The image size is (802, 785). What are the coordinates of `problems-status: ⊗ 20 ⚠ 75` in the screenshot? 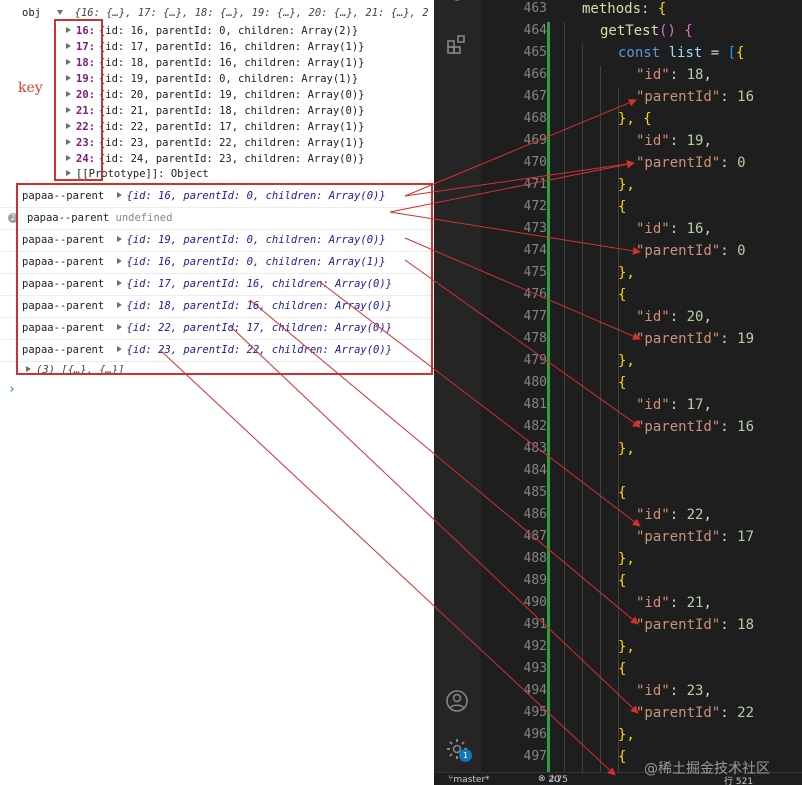 It's located at (553, 779).